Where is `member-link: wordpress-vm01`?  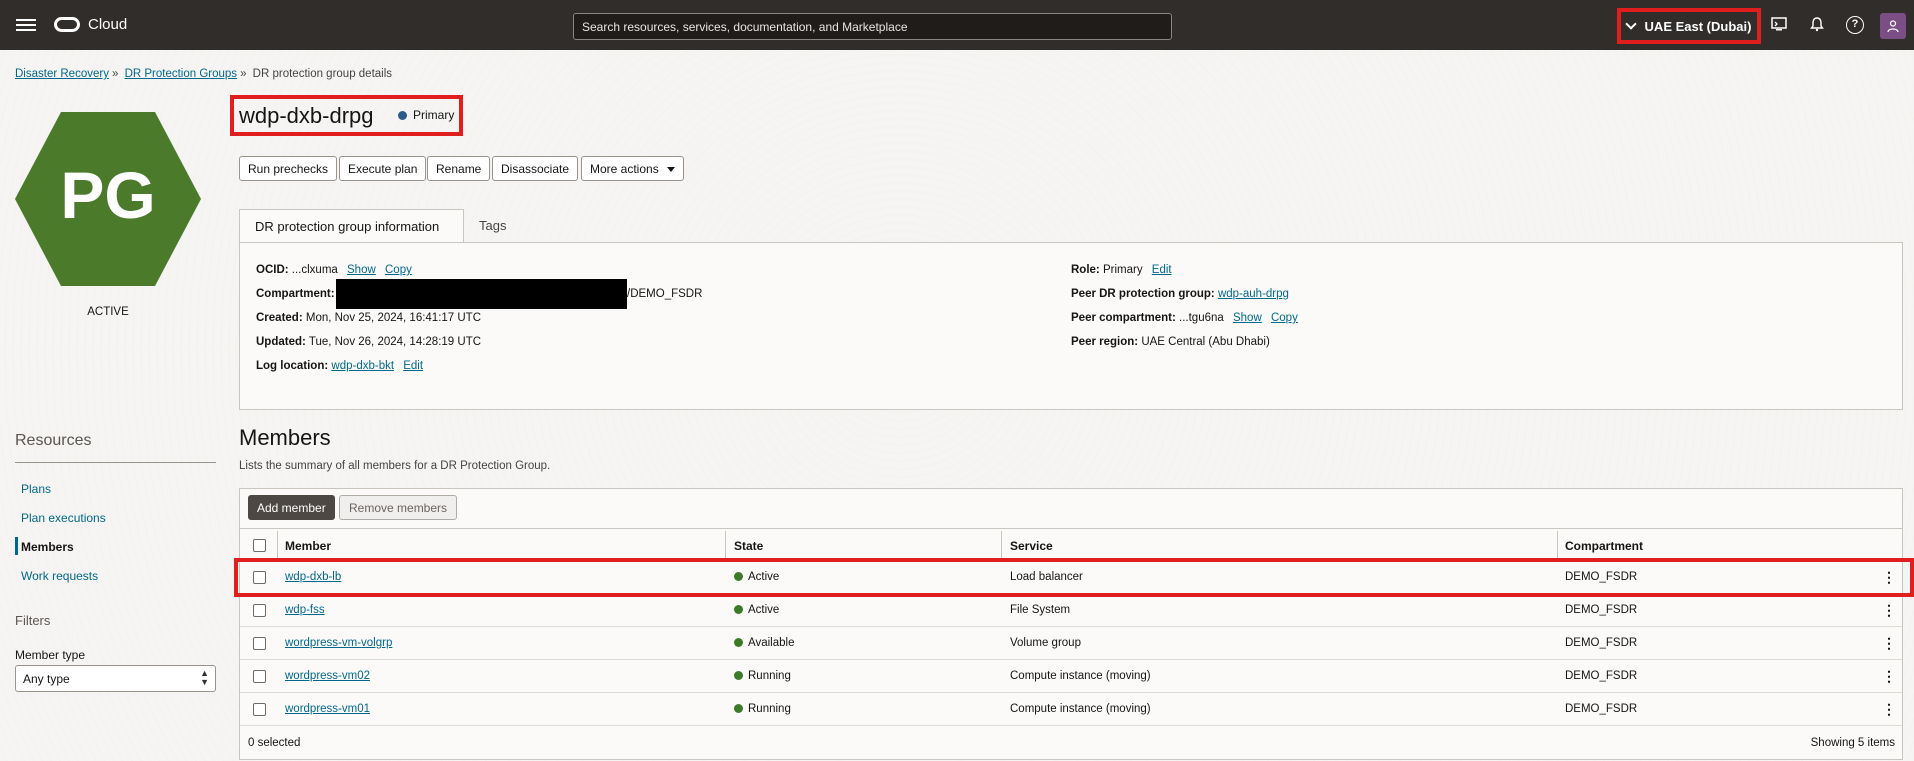
member-link: wordpress-vm01 is located at coordinates (327, 709).